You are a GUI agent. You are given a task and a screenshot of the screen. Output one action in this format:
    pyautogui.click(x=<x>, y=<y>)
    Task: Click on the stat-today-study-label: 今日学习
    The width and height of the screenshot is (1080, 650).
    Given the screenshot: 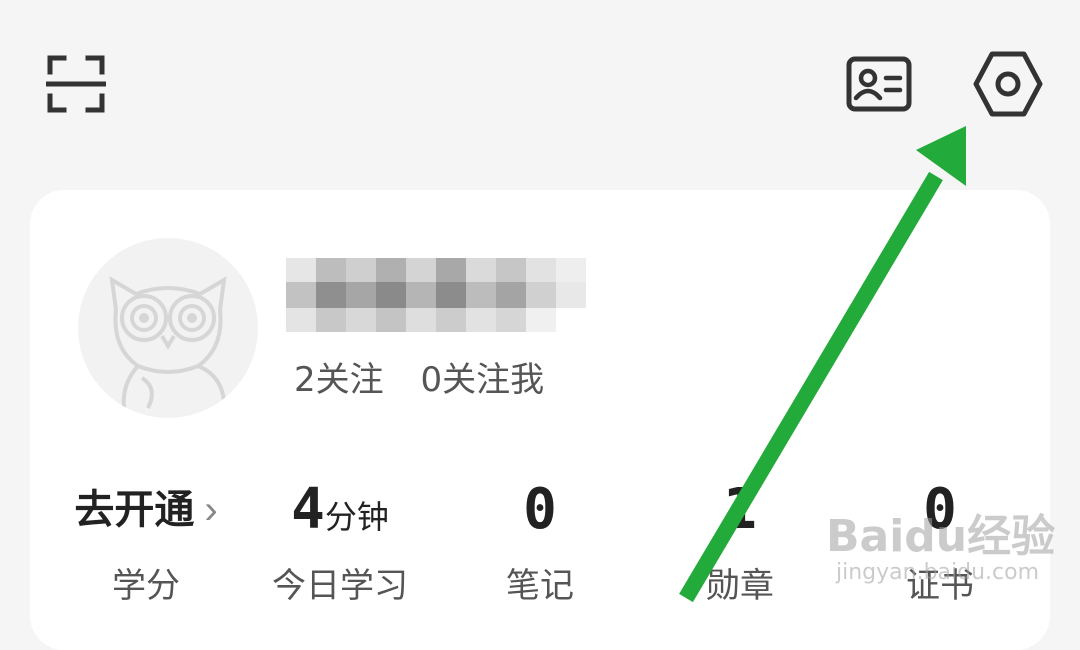 What is the action you would take?
    pyautogui.click(x=340, y=586)
    